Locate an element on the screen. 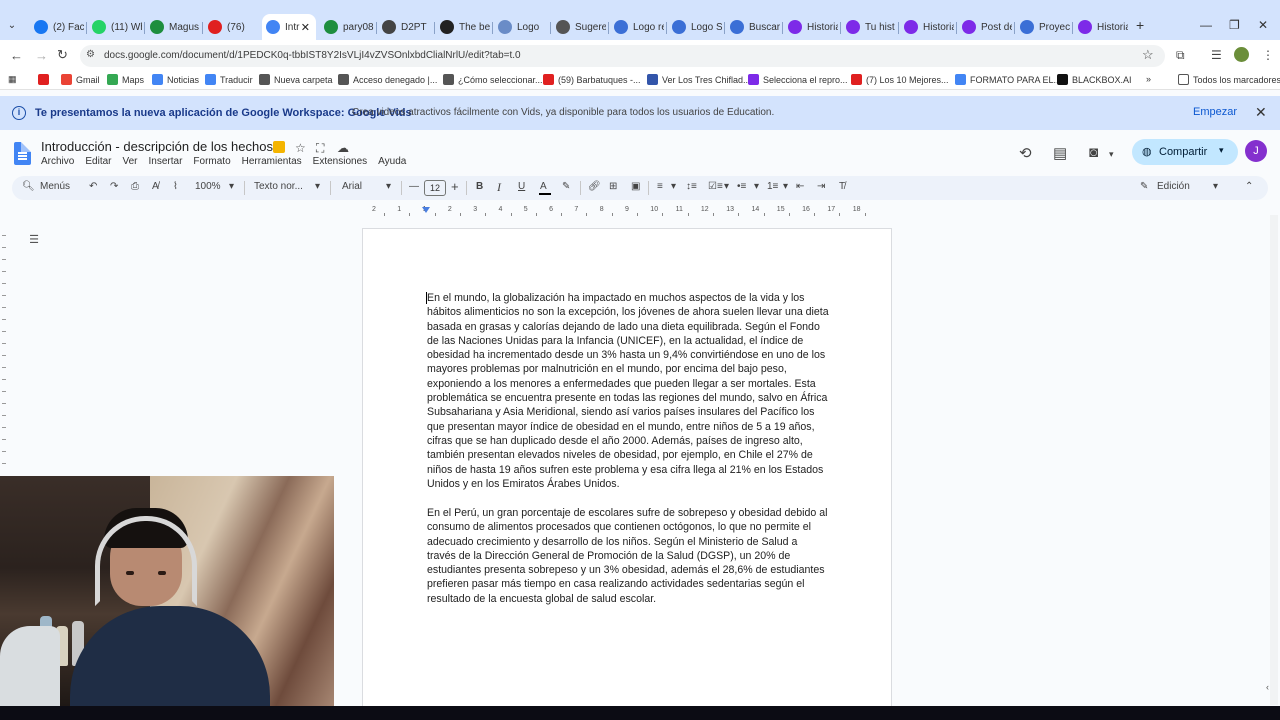  docs-logo-icon is located at coordinates (22, 153).